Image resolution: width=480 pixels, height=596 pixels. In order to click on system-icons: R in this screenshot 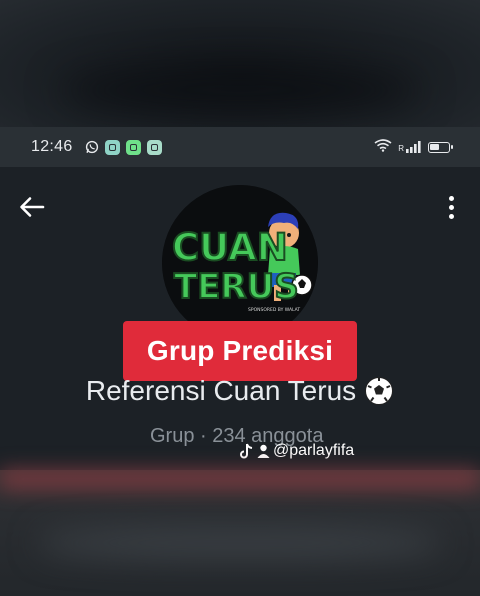, I will do `click(413, 147)`.